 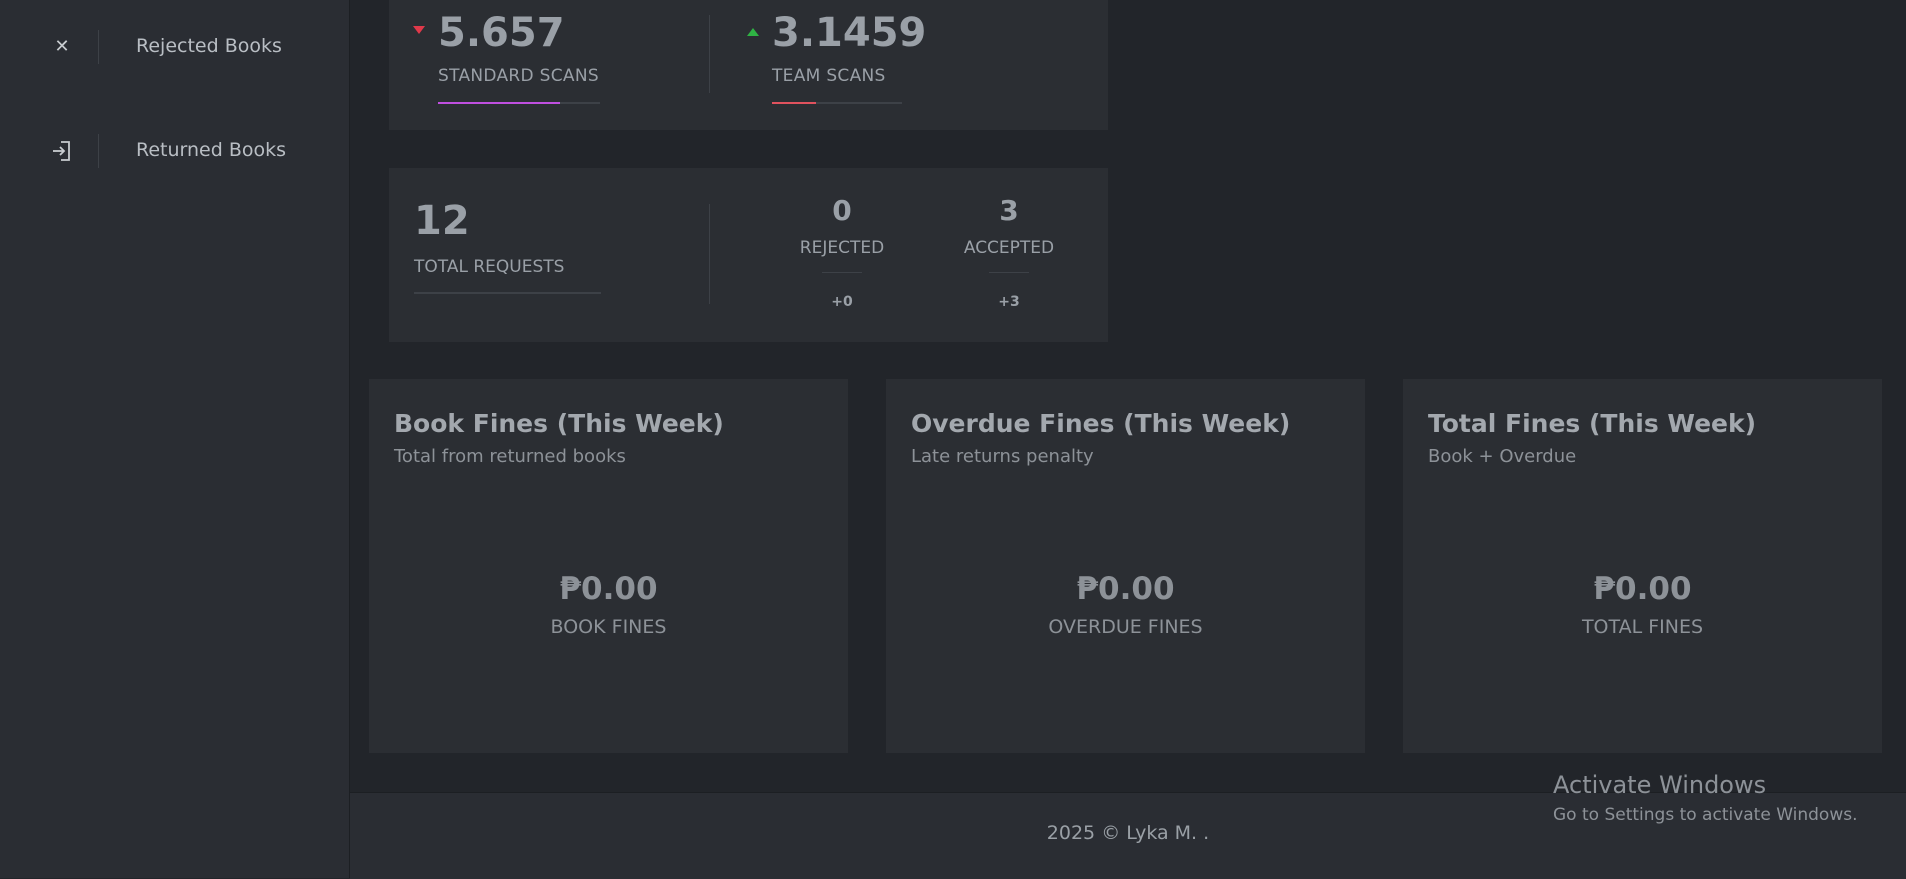 What do you see at coordinates (1009, 248) in the screenshot?
I see `accepted-label: ACCEPTED` at bounding box center [1009, 248].